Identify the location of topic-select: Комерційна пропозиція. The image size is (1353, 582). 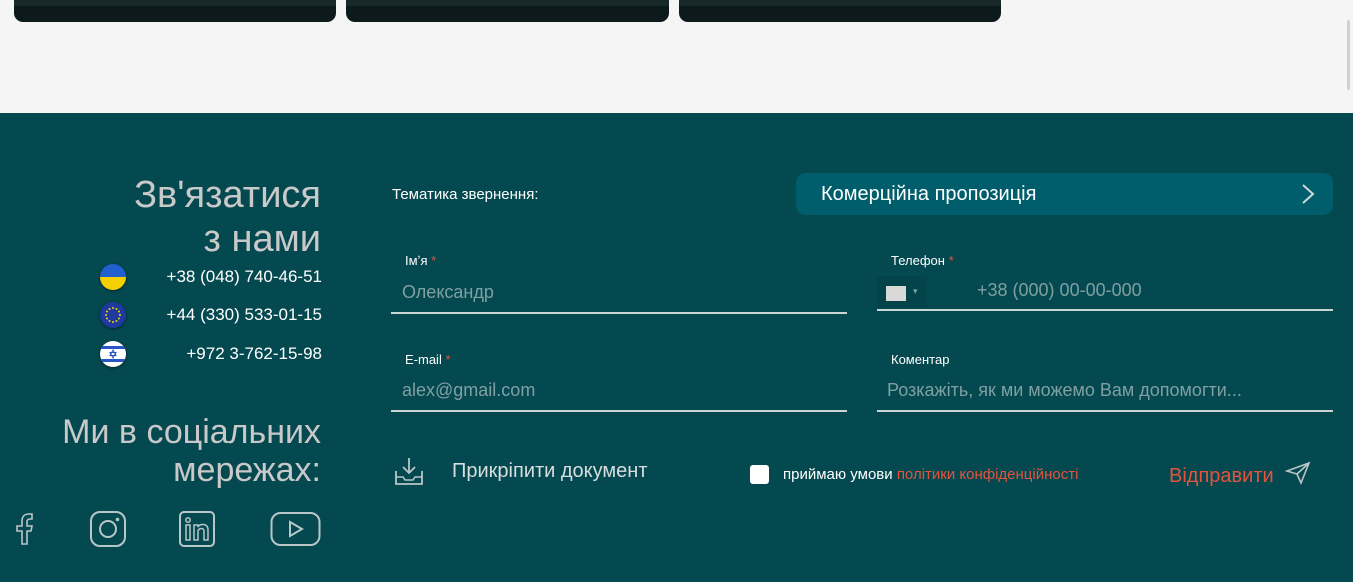
(1064, 194).